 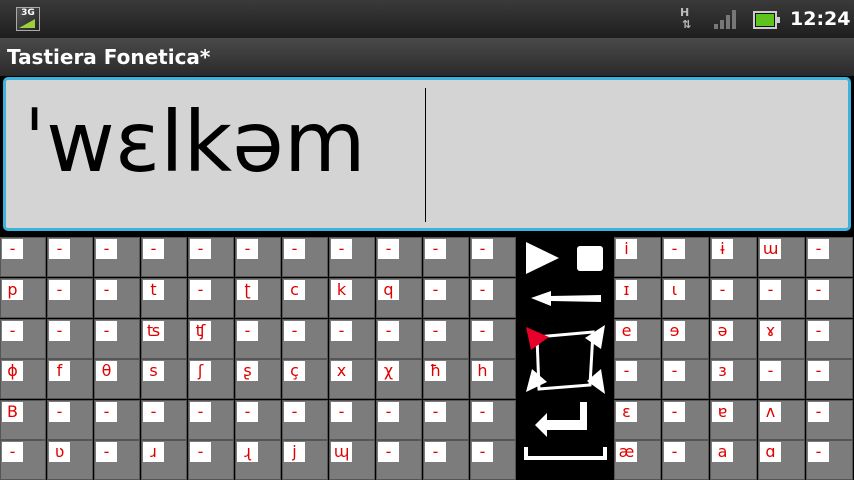 What do you see at coordinates (258, 379) in the screenshot?
I see `phonetic-key: ʂ` at bounding box center [258, 379].